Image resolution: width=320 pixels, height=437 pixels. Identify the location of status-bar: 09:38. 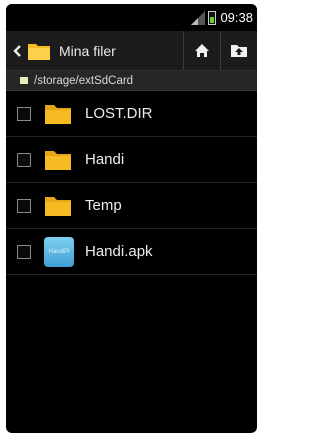
(131, 17).